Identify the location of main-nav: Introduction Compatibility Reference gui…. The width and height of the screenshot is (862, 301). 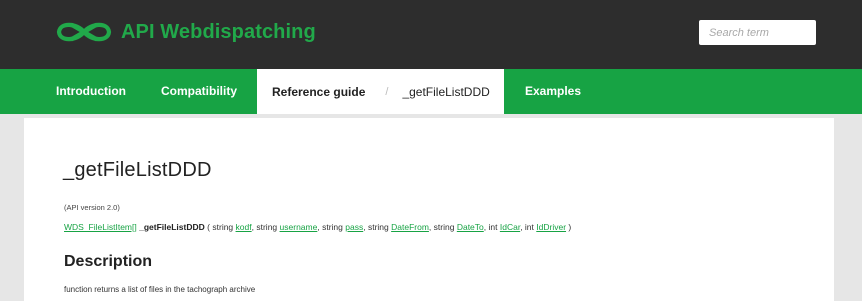
(431, 91).